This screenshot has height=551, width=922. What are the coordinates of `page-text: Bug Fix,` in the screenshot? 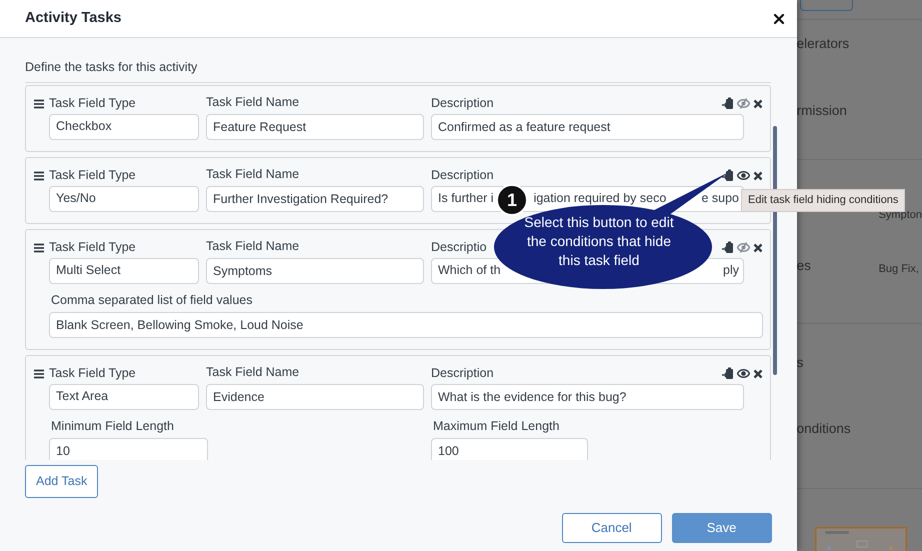 It's located at (899, 269).